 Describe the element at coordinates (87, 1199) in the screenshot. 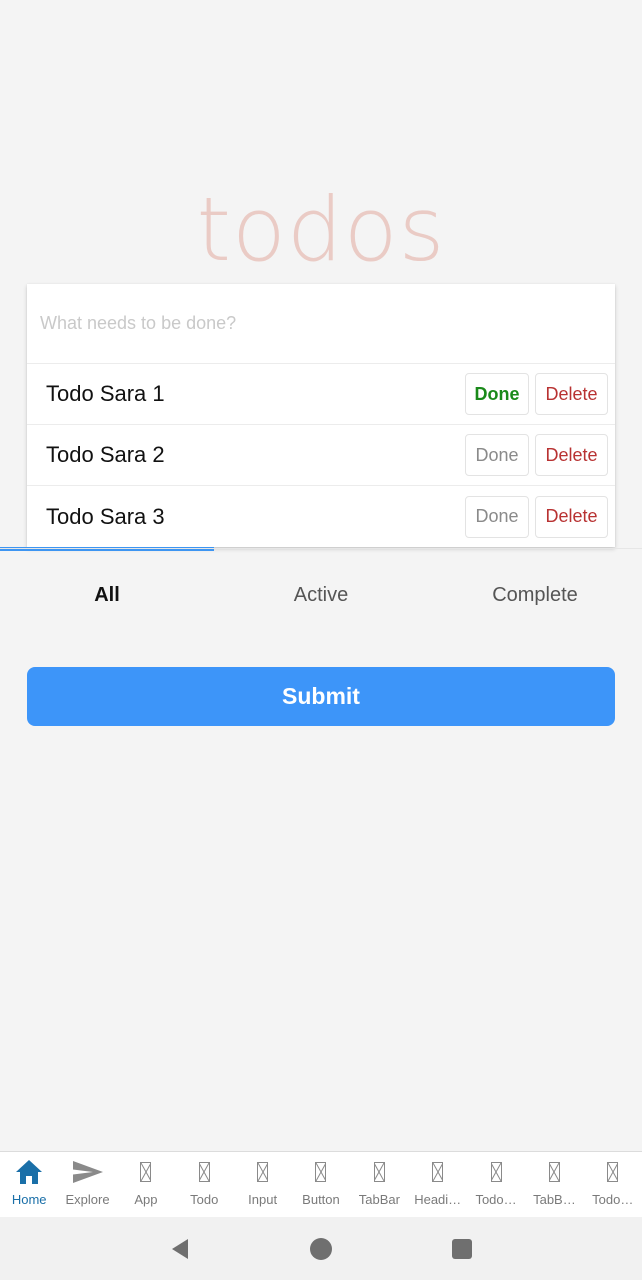

I see `nav-item-label: Explore` at that location.